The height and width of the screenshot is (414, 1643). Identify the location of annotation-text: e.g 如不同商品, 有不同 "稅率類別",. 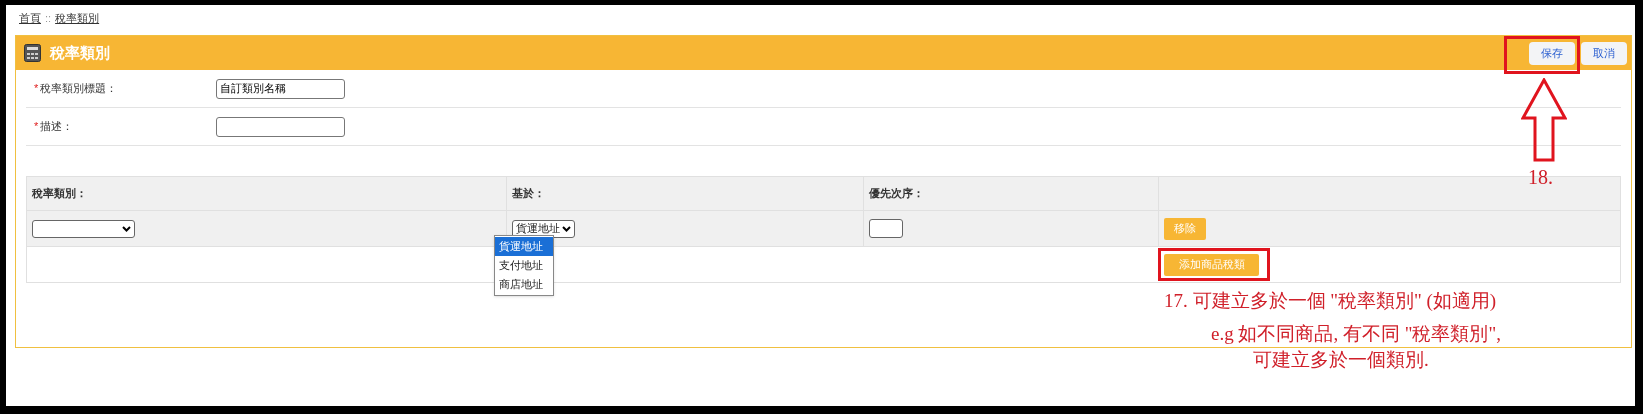
(1356, 334).